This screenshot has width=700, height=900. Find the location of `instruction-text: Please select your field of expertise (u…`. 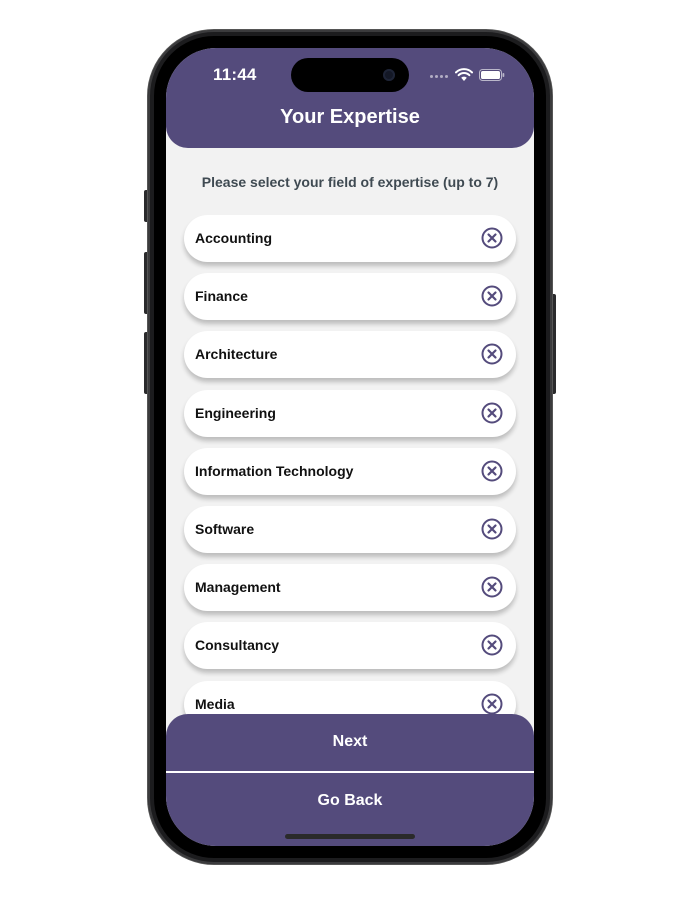

instruction-text: Please select your field of expertise (u… is located at coordinates (350, 182).